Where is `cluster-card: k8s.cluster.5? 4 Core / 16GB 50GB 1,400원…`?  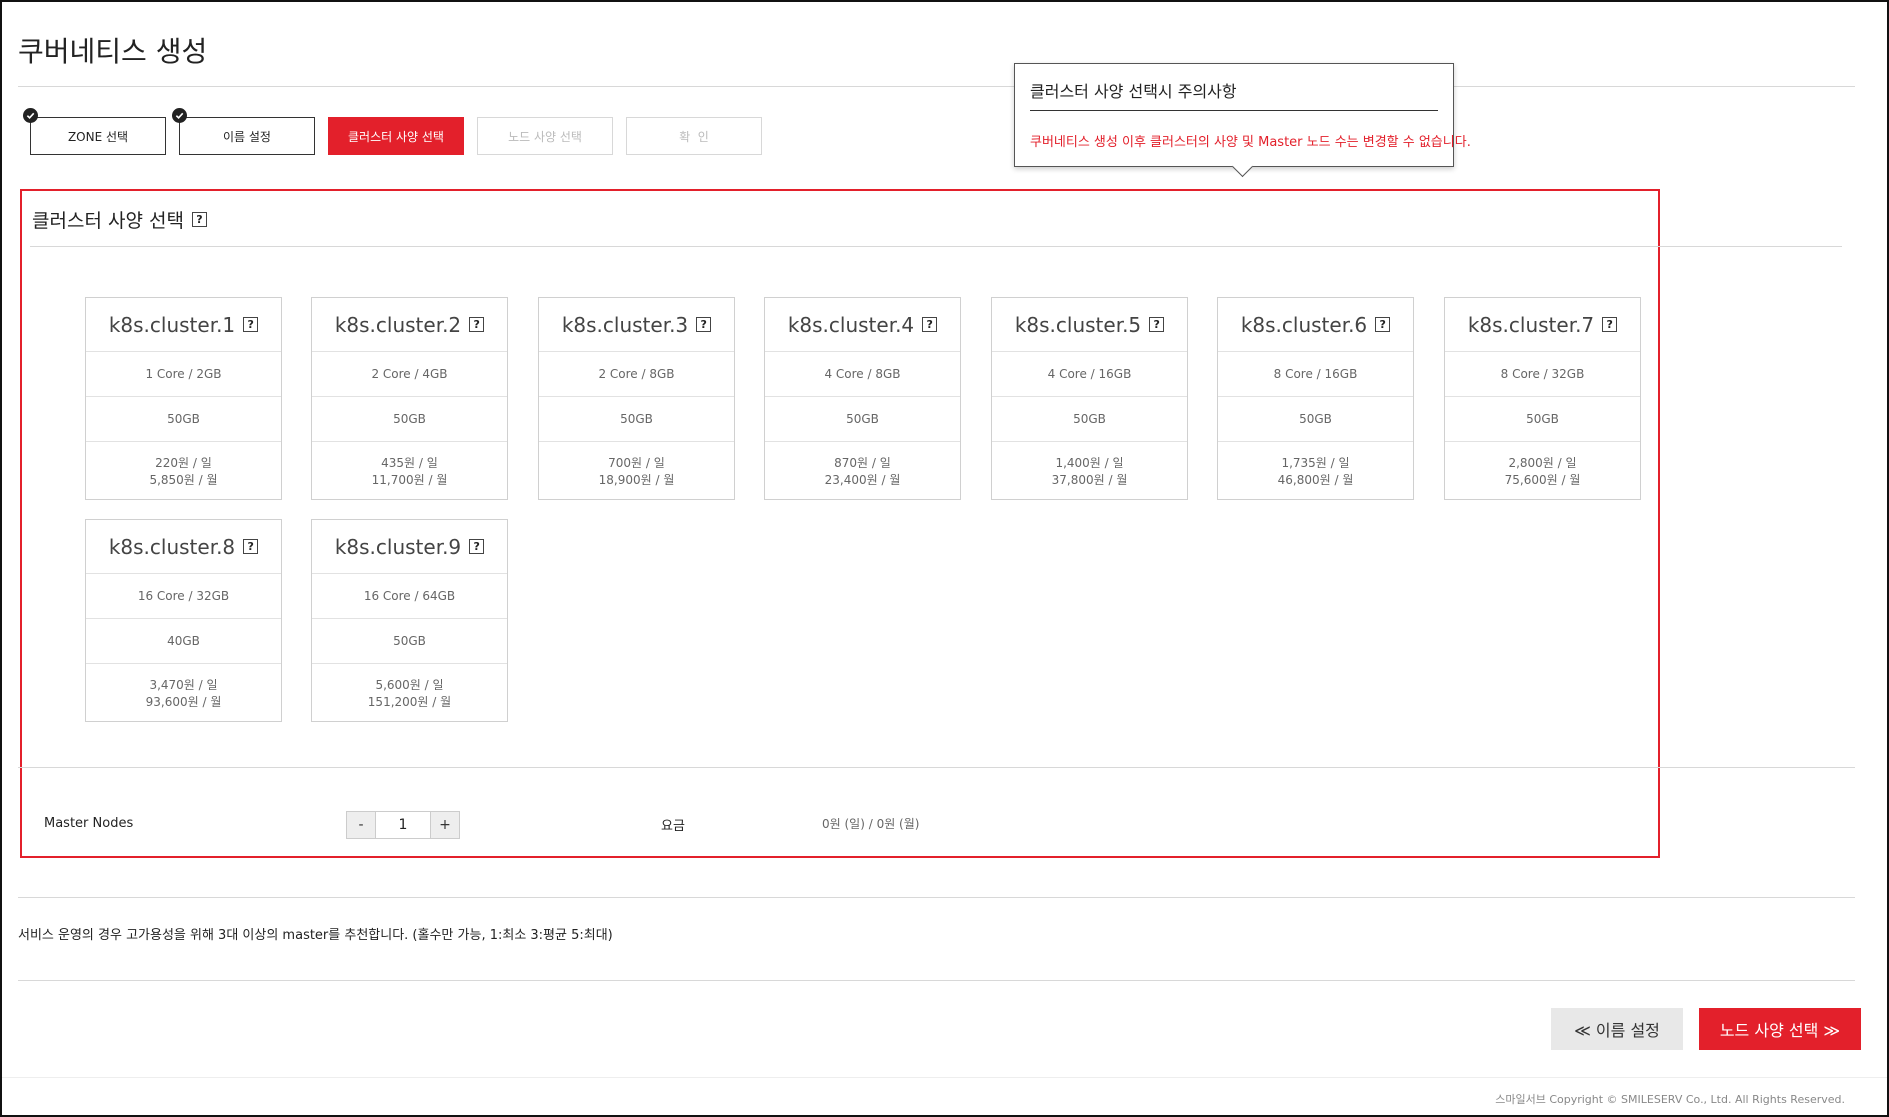 cluster-card: k8s.cluster.5? 4 Core / 16GB 50GB 1,400원… is located at coordinates (1089, 398).